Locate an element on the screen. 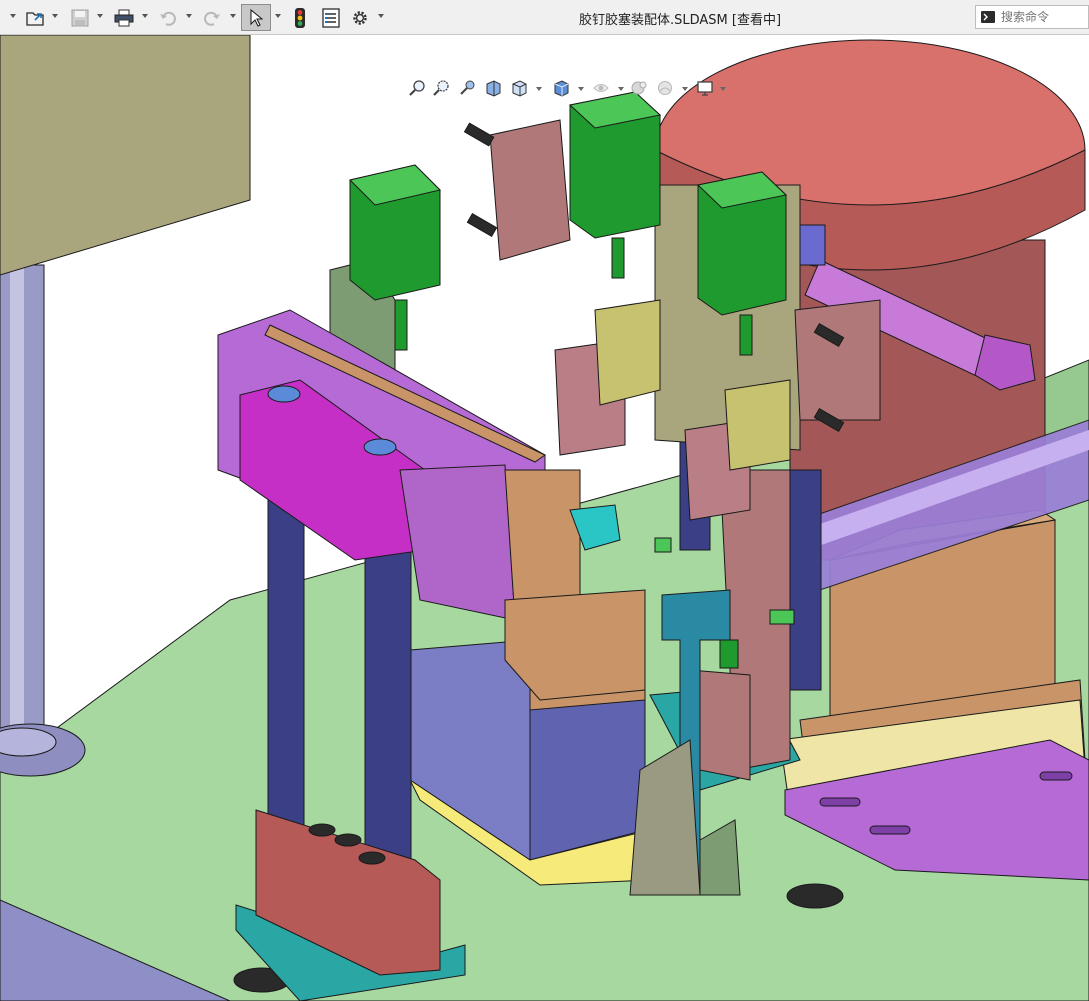  mauve-bracket-top is located at coordinates (530, 190).